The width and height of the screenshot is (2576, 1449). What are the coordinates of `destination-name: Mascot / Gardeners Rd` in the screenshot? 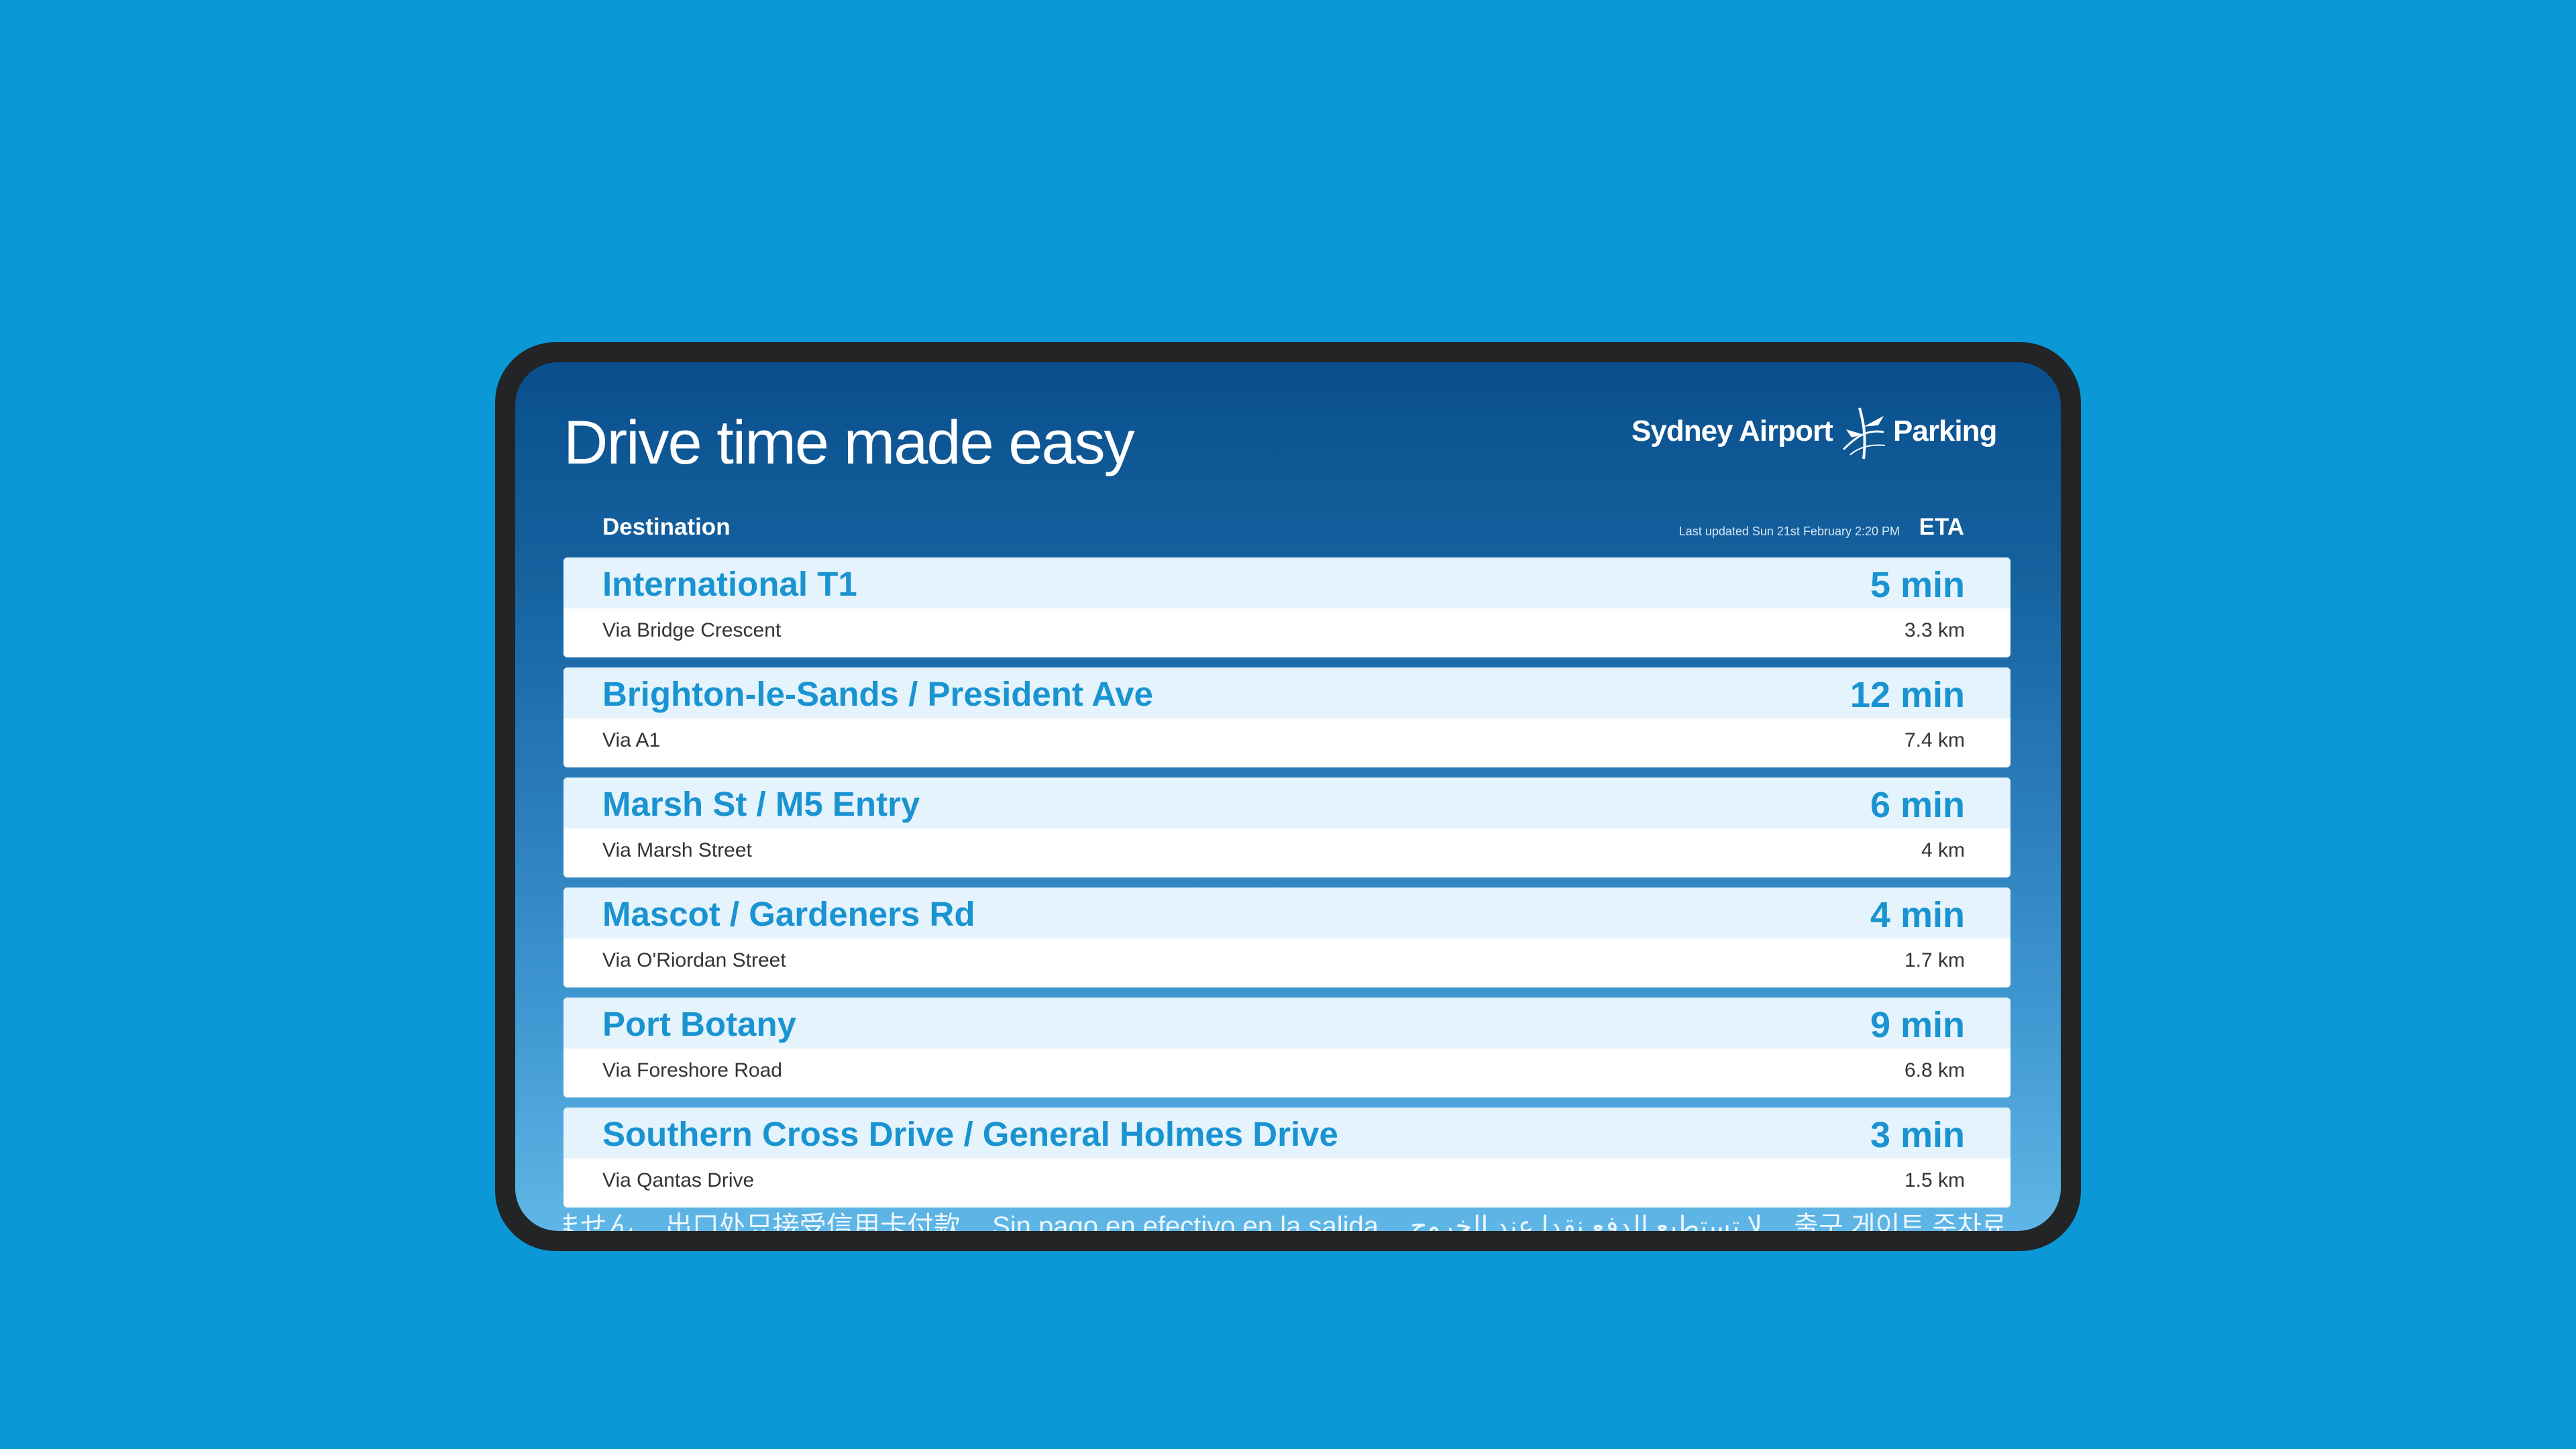 It's located at (788, 914).